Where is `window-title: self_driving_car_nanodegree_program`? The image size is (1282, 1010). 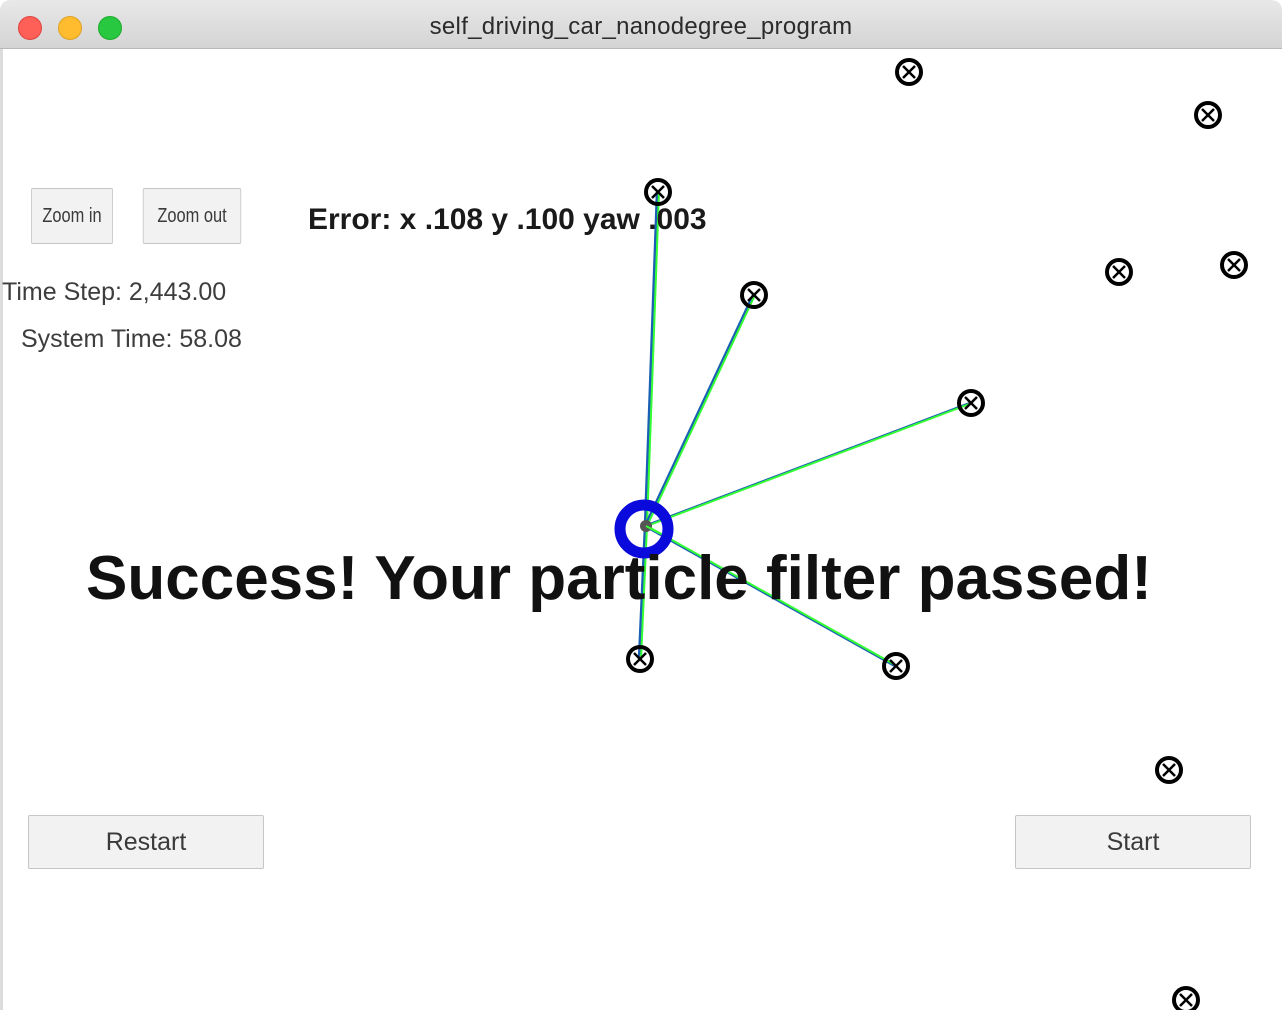 window-title: self_driving_car_nanodegree_program is located at coordinates (641, 26).